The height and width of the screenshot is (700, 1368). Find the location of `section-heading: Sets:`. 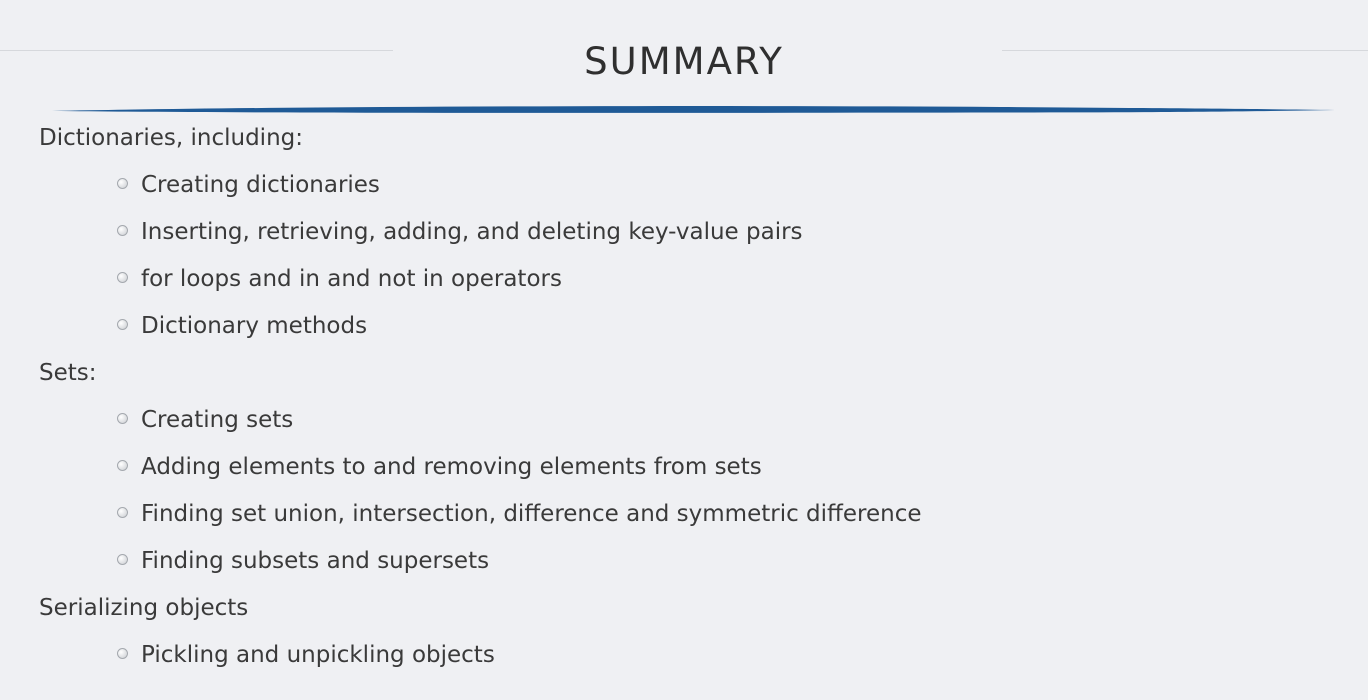

section-heading: Sets: is located at coordinates (68, 373).